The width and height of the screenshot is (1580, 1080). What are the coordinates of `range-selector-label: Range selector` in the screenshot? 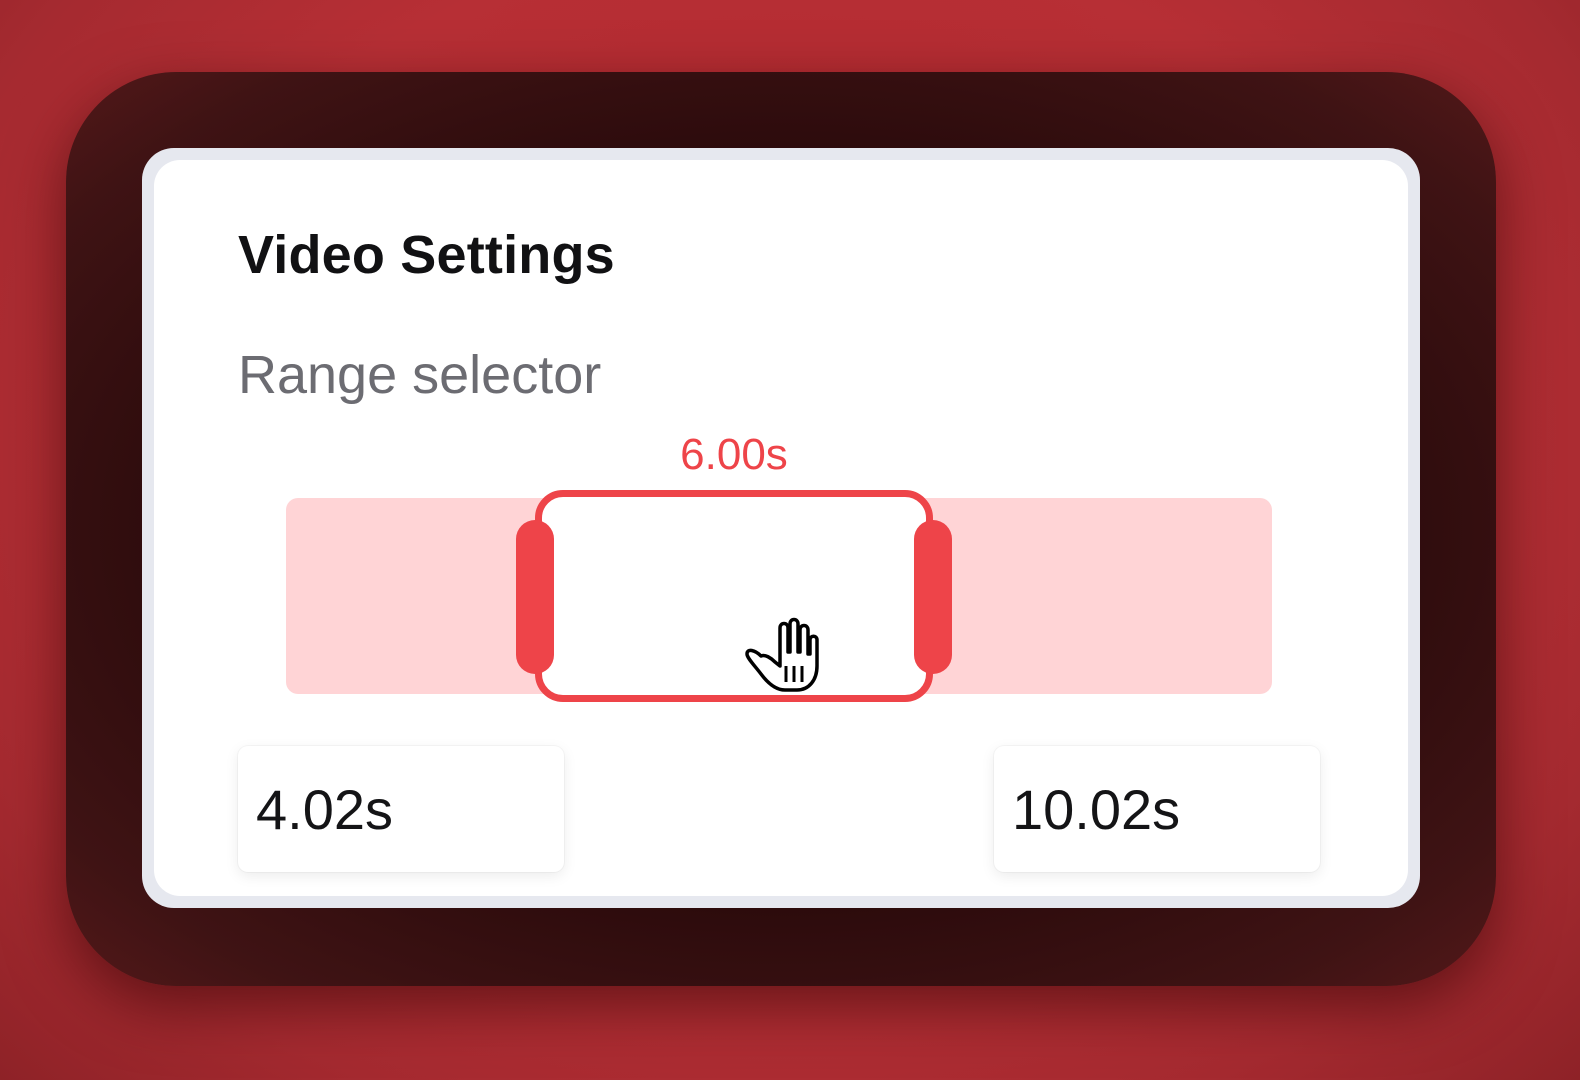 It's located at (420, 375).